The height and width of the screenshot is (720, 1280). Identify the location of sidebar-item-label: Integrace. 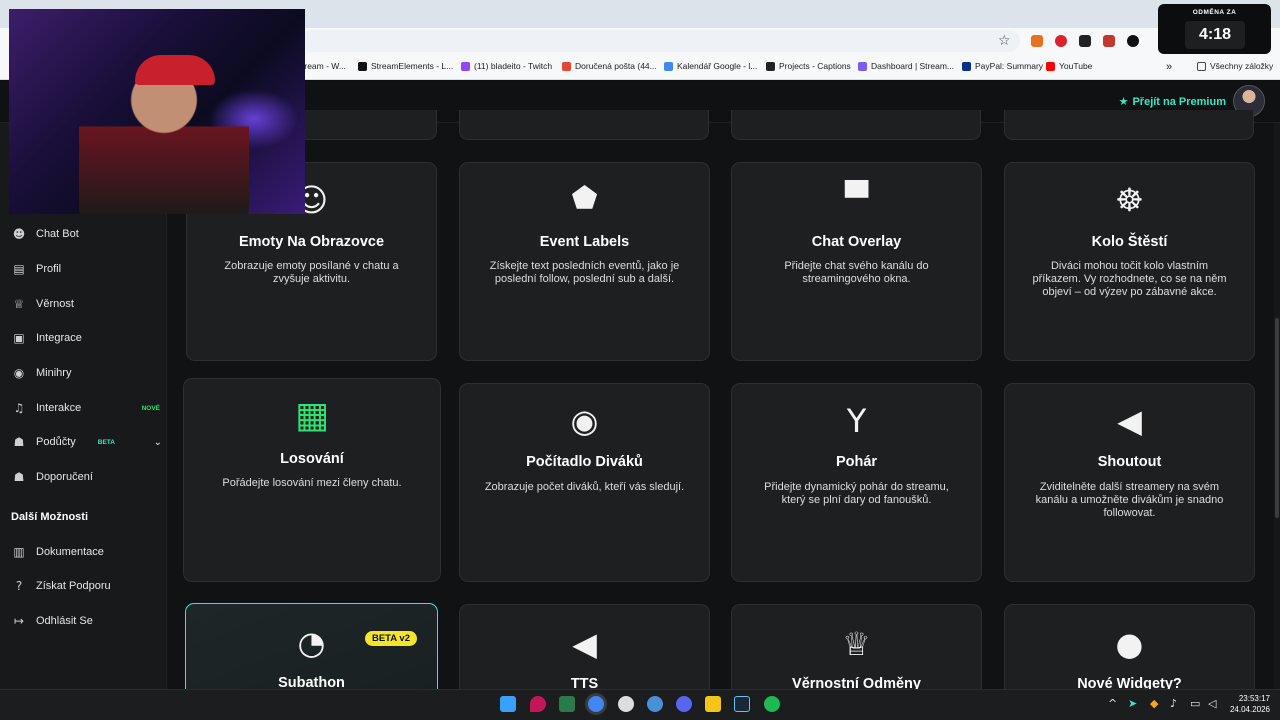
(59, 338).